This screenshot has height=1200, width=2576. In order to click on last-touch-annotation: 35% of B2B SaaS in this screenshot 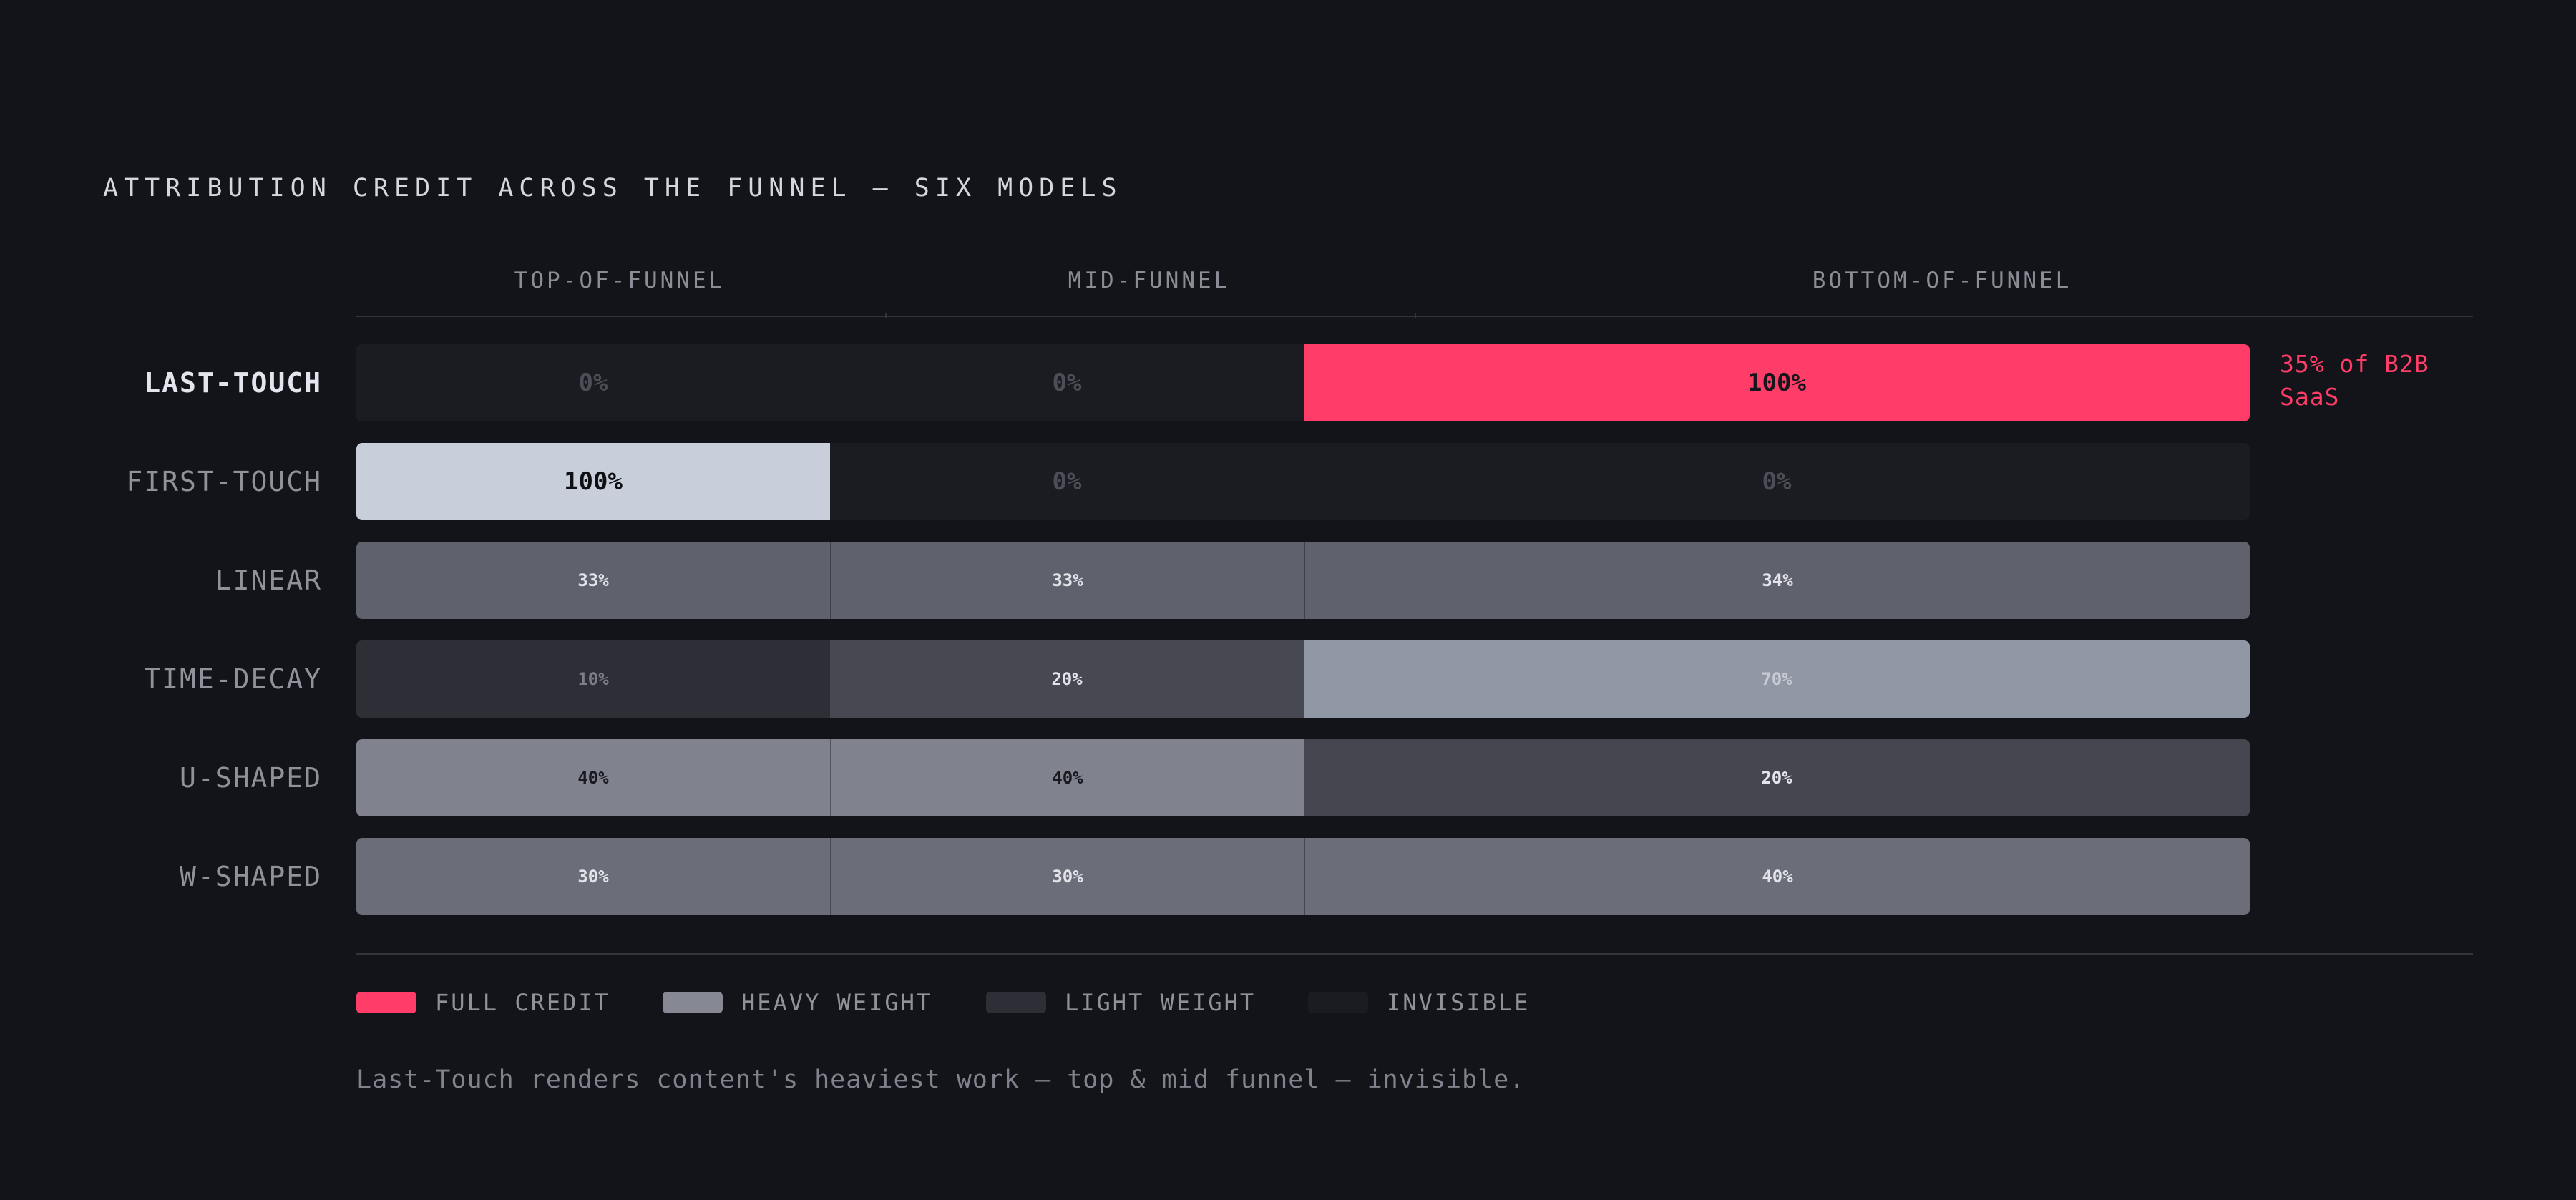, I will do `click(2354, 380)`.